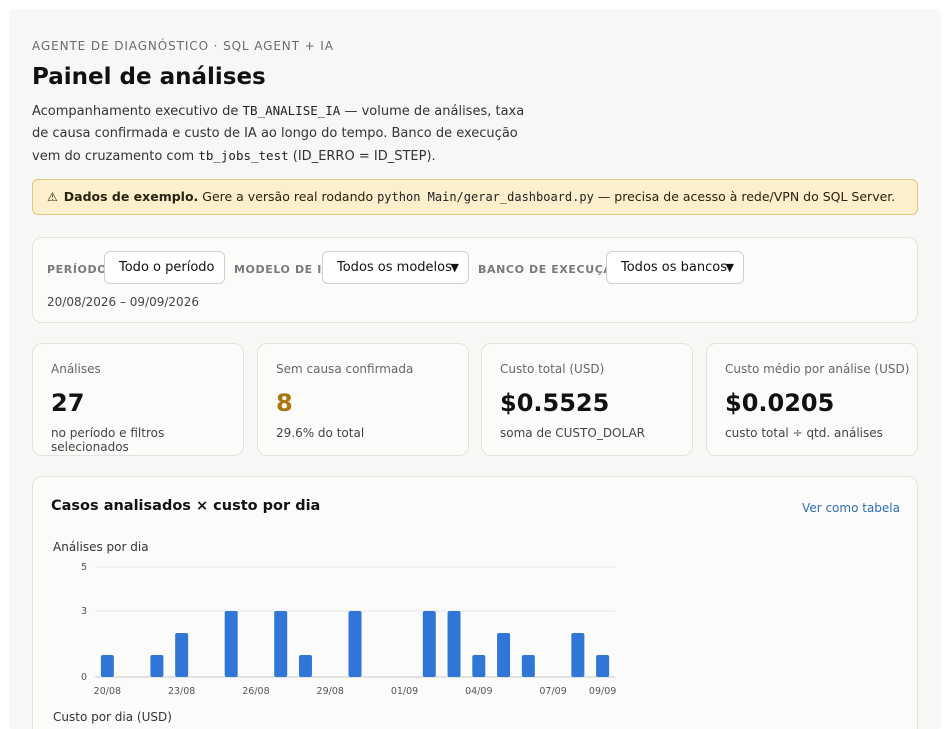 Image resolution: width=950 pixels, height=729 pixels. Describe the element at coordinates (552, 691) in the screenshot. I see `x-tick-label: 07/09` at that location.